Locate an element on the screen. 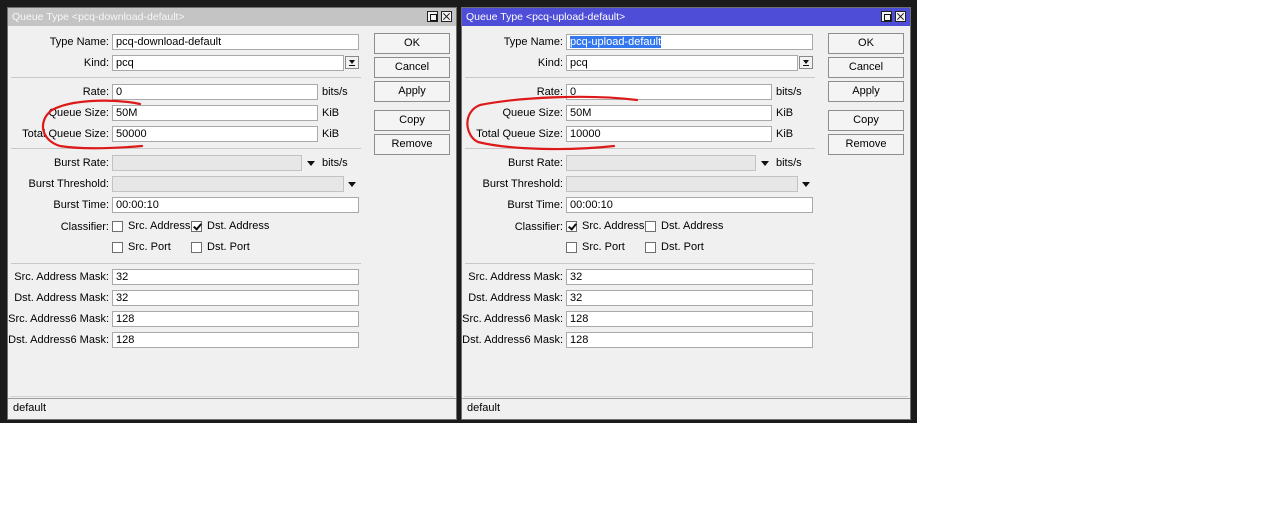 The image size is (1280, 526). src-address6-mask-label: Src. Address6 Mask: is located at coordinates (58, 319).